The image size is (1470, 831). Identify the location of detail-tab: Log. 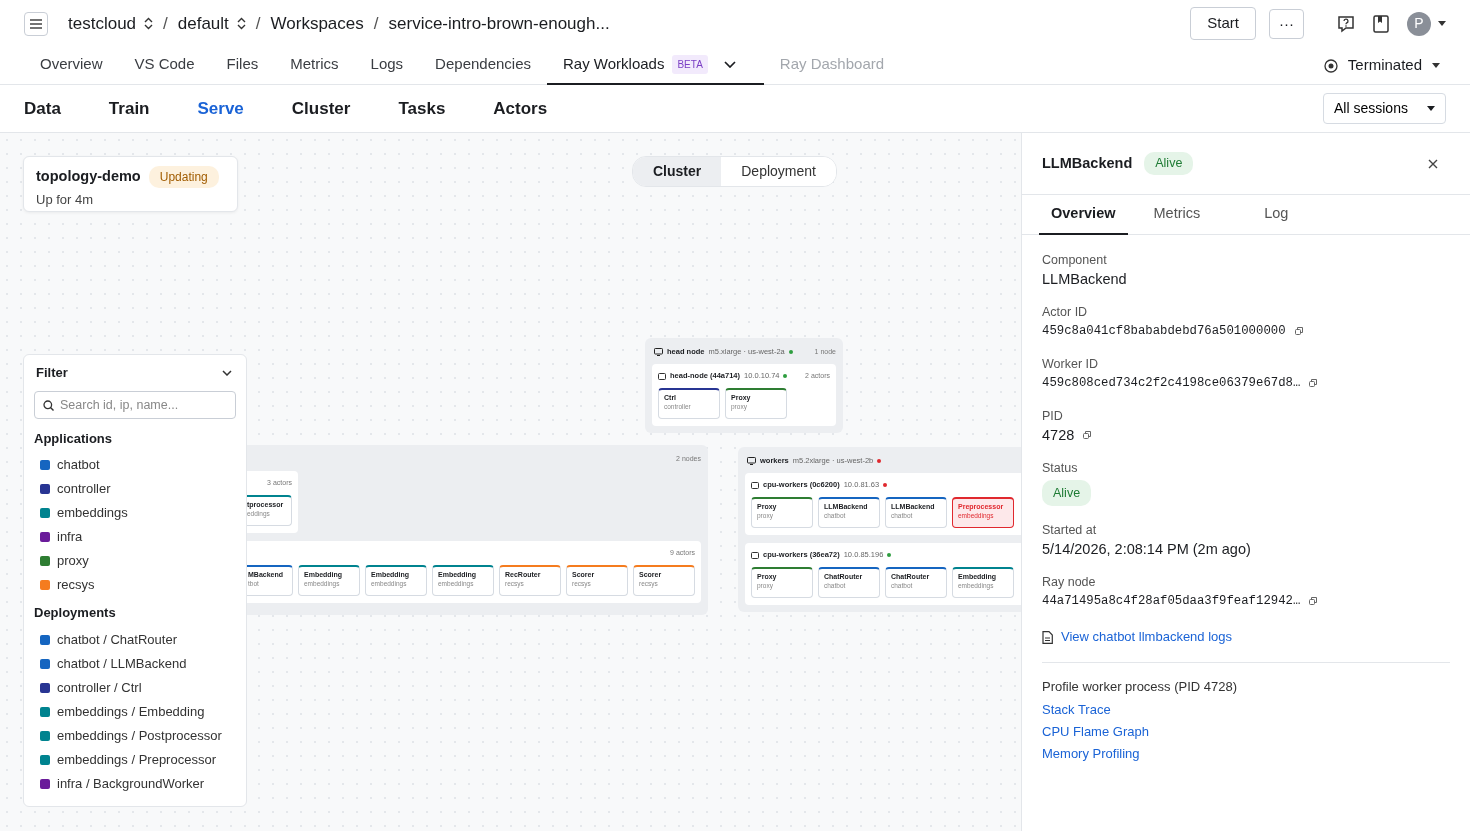
(1276, 215).